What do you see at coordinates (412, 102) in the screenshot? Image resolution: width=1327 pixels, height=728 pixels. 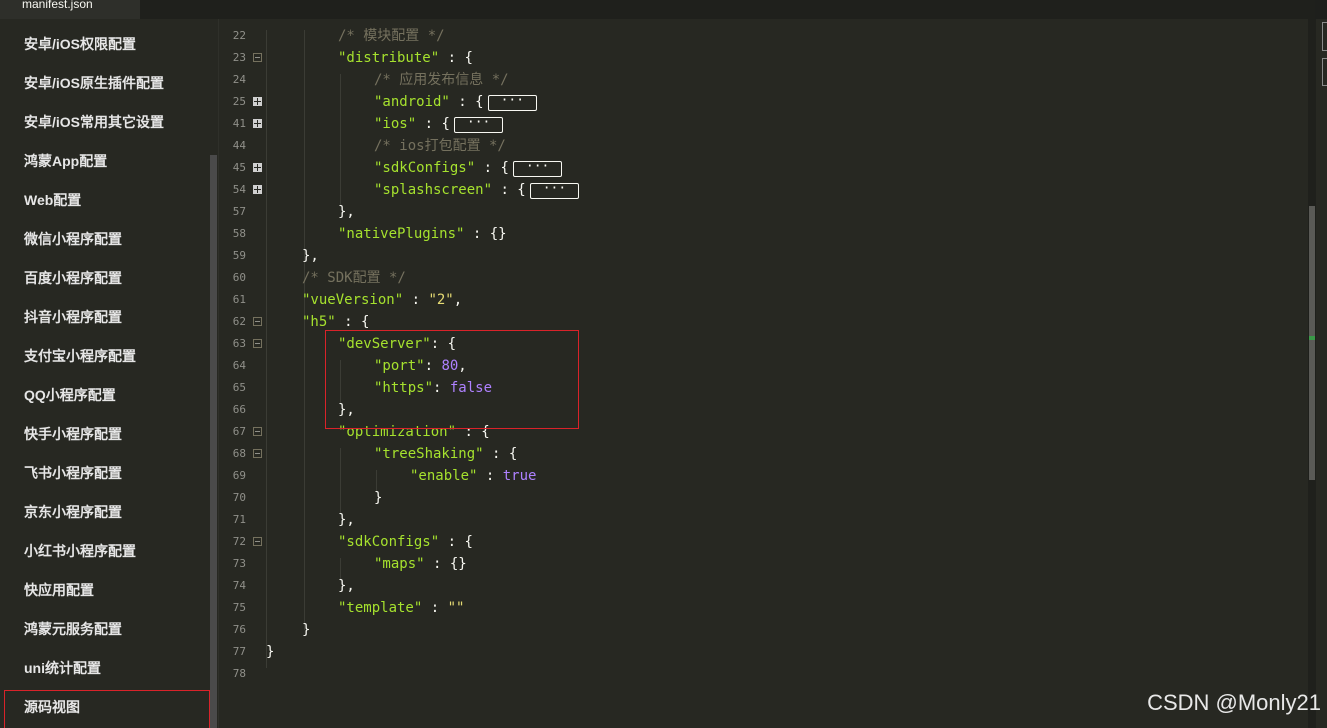 I see `json-key: "android"` at bounding box center [412, 102].